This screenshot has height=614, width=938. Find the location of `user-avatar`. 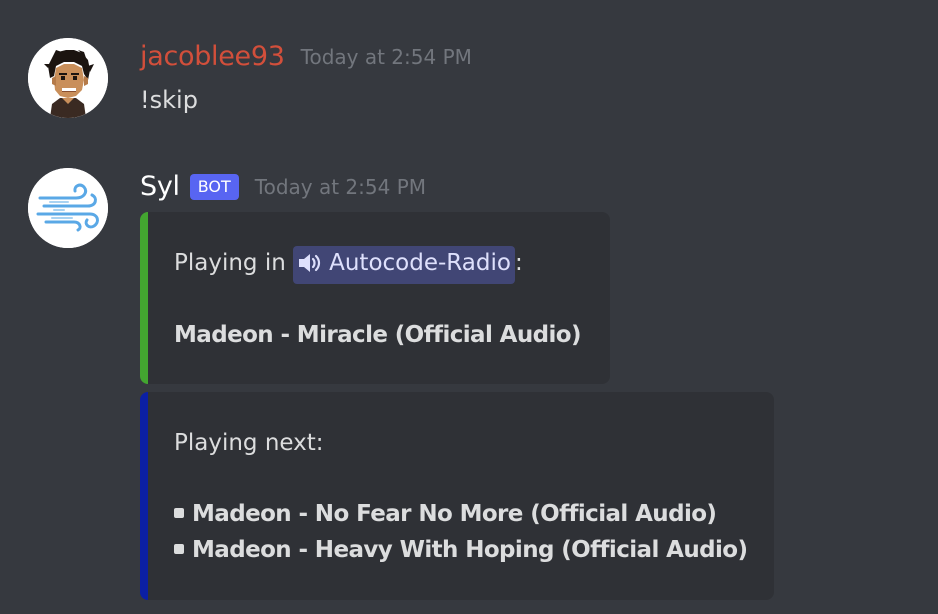

user-avatar is located at coordinates (68, 78).